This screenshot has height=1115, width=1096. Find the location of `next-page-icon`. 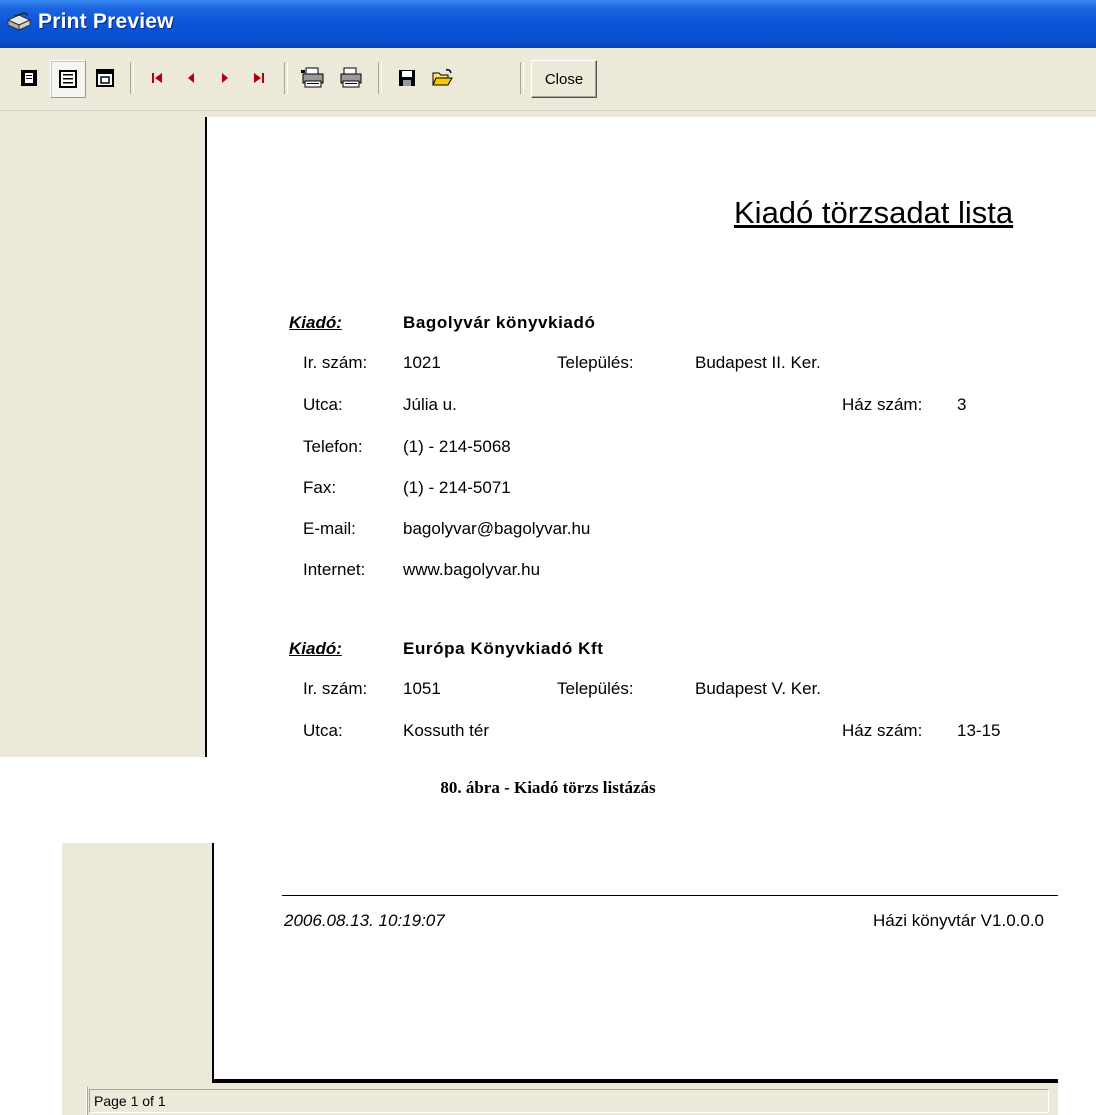

next-page-icon is located at coordinates (225, 78).